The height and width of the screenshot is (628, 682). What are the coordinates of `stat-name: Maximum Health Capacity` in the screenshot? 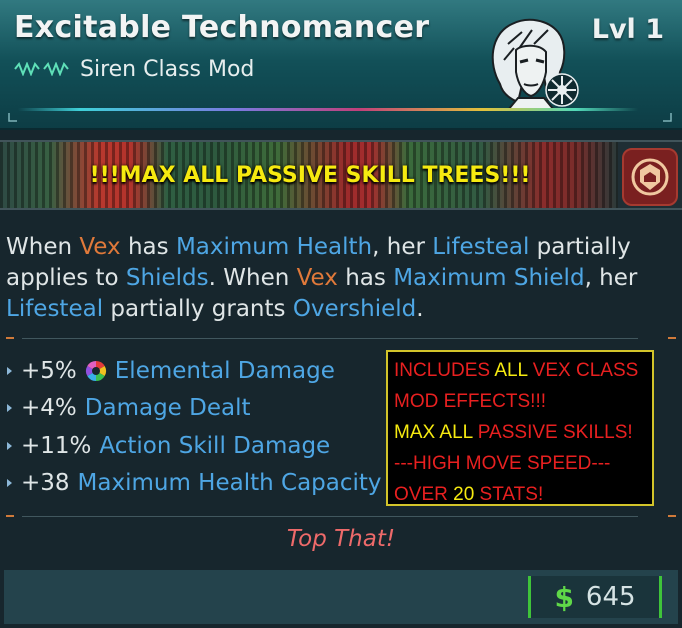 It's located at (229, 483).